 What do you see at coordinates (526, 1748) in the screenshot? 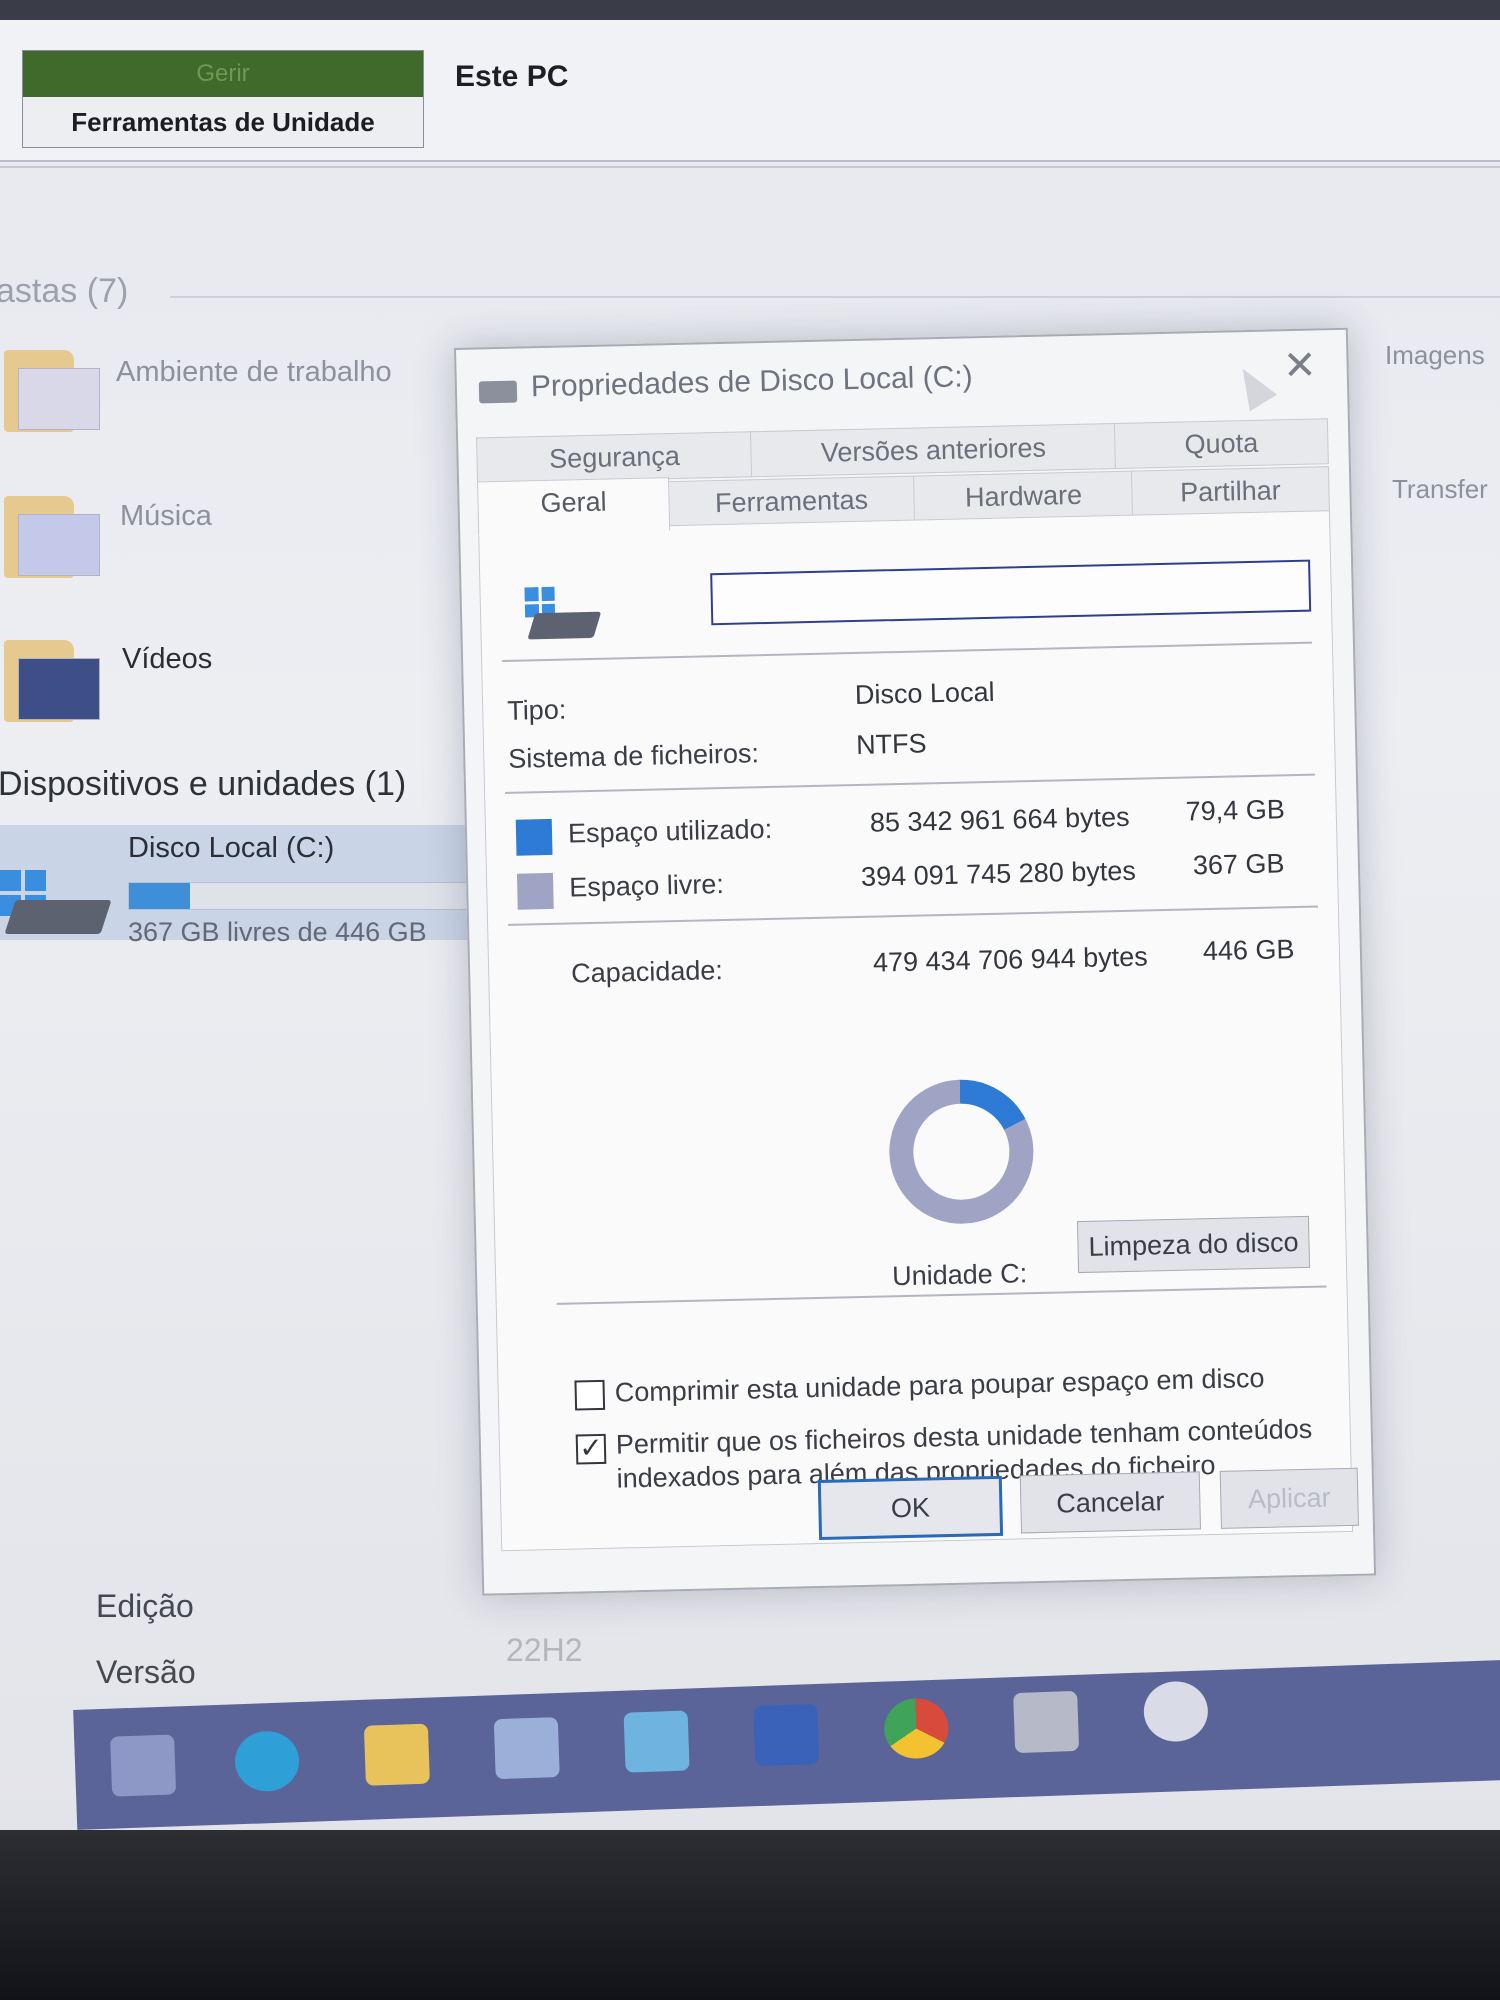
I see `store-icon` at bounding box center [526, 1748].